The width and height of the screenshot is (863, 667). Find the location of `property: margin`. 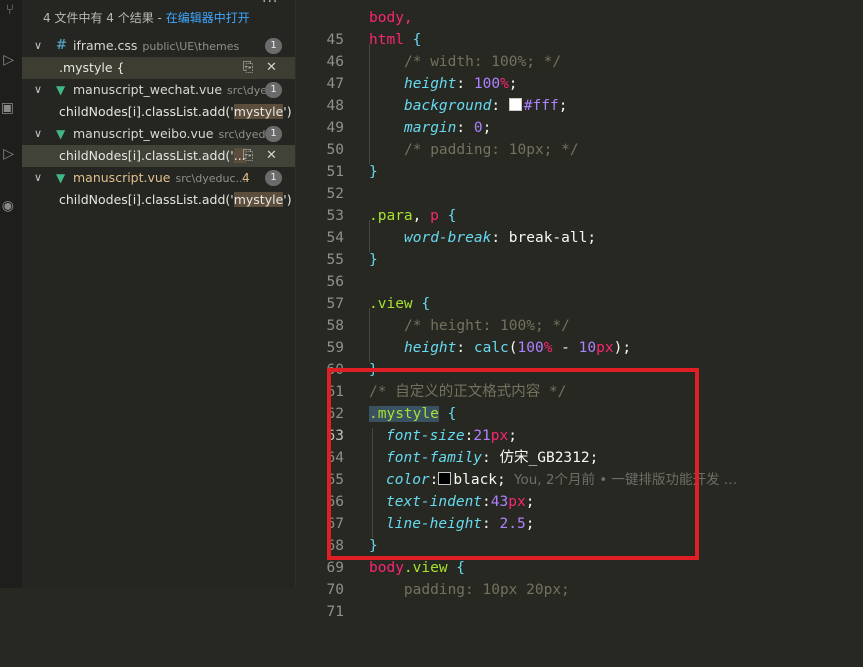

property: margin is located at coordinates (430, 128).